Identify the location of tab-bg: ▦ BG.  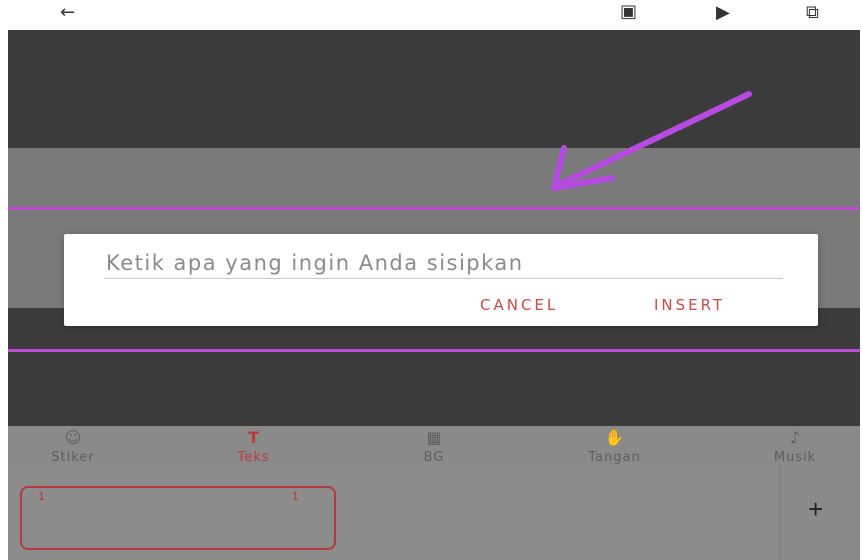
(434, 446).